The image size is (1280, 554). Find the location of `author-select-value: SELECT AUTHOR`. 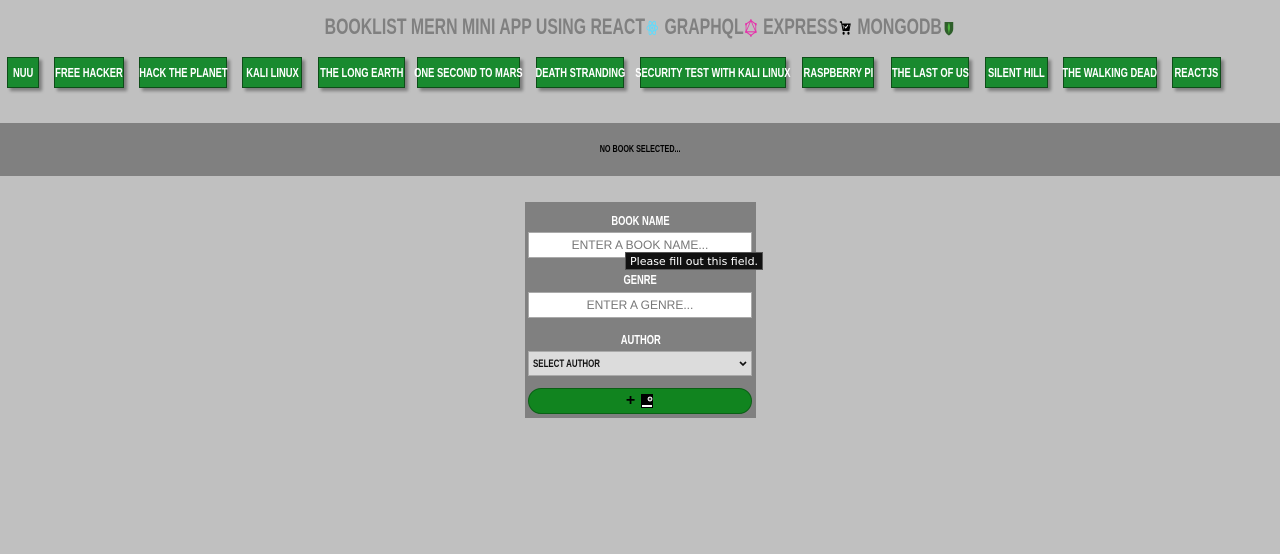

author-select-value: SELECT AUTHOR is located at coordinates (567, 363).